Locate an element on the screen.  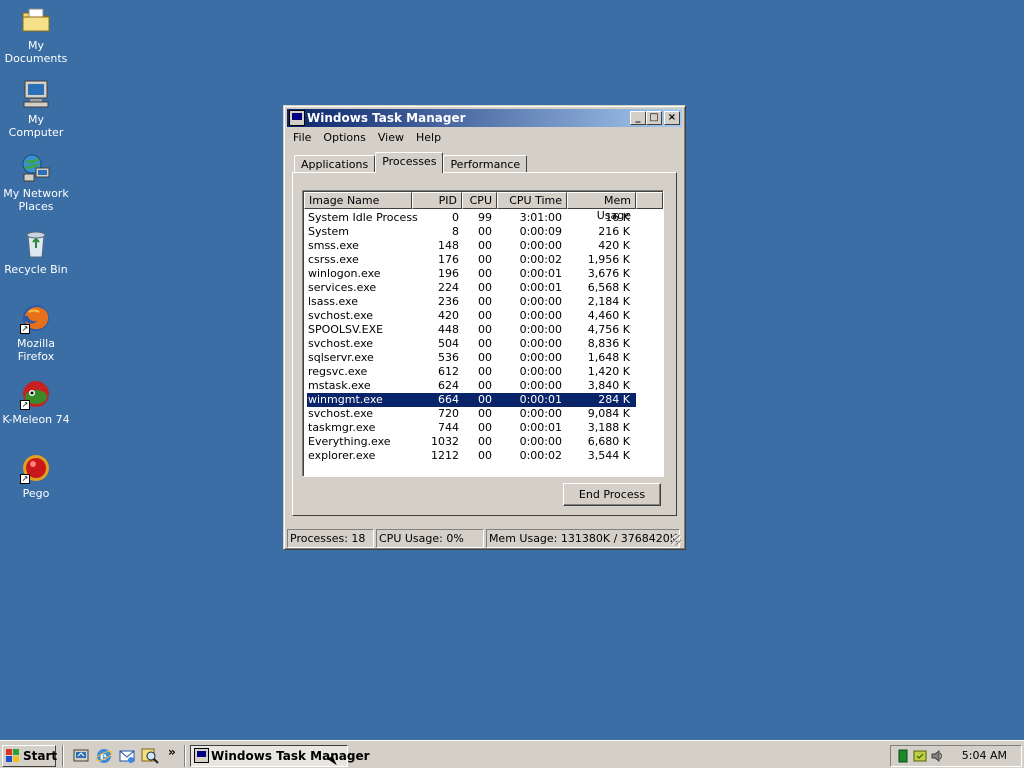
taskbar-button-task-manager: Windows Task Manager is located at coordinates (280, 756).